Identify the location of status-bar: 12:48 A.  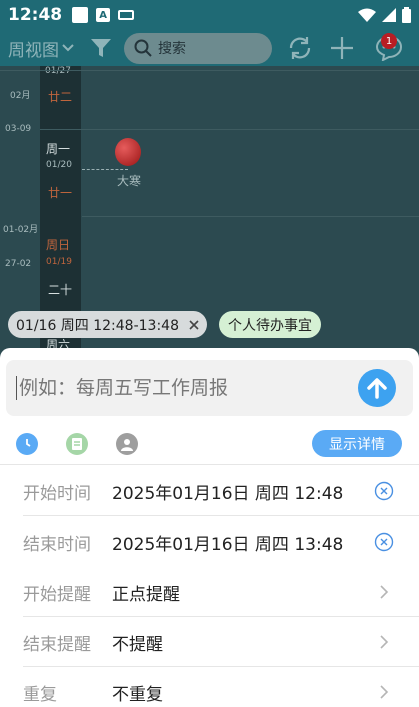
(209, 15).